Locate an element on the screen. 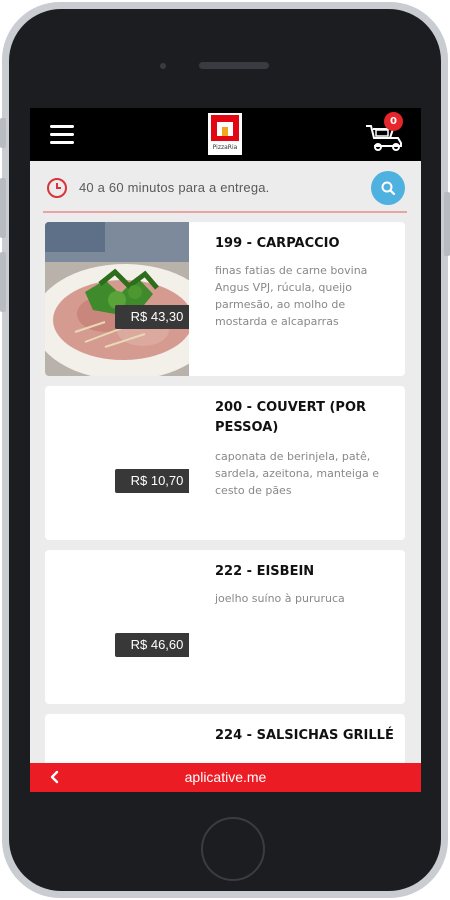 Image resolution: width=450 pixels, height=900 pixels. product-title: 224 - SALSICHAS GRILLÉ is located at coordinates (304, 735).